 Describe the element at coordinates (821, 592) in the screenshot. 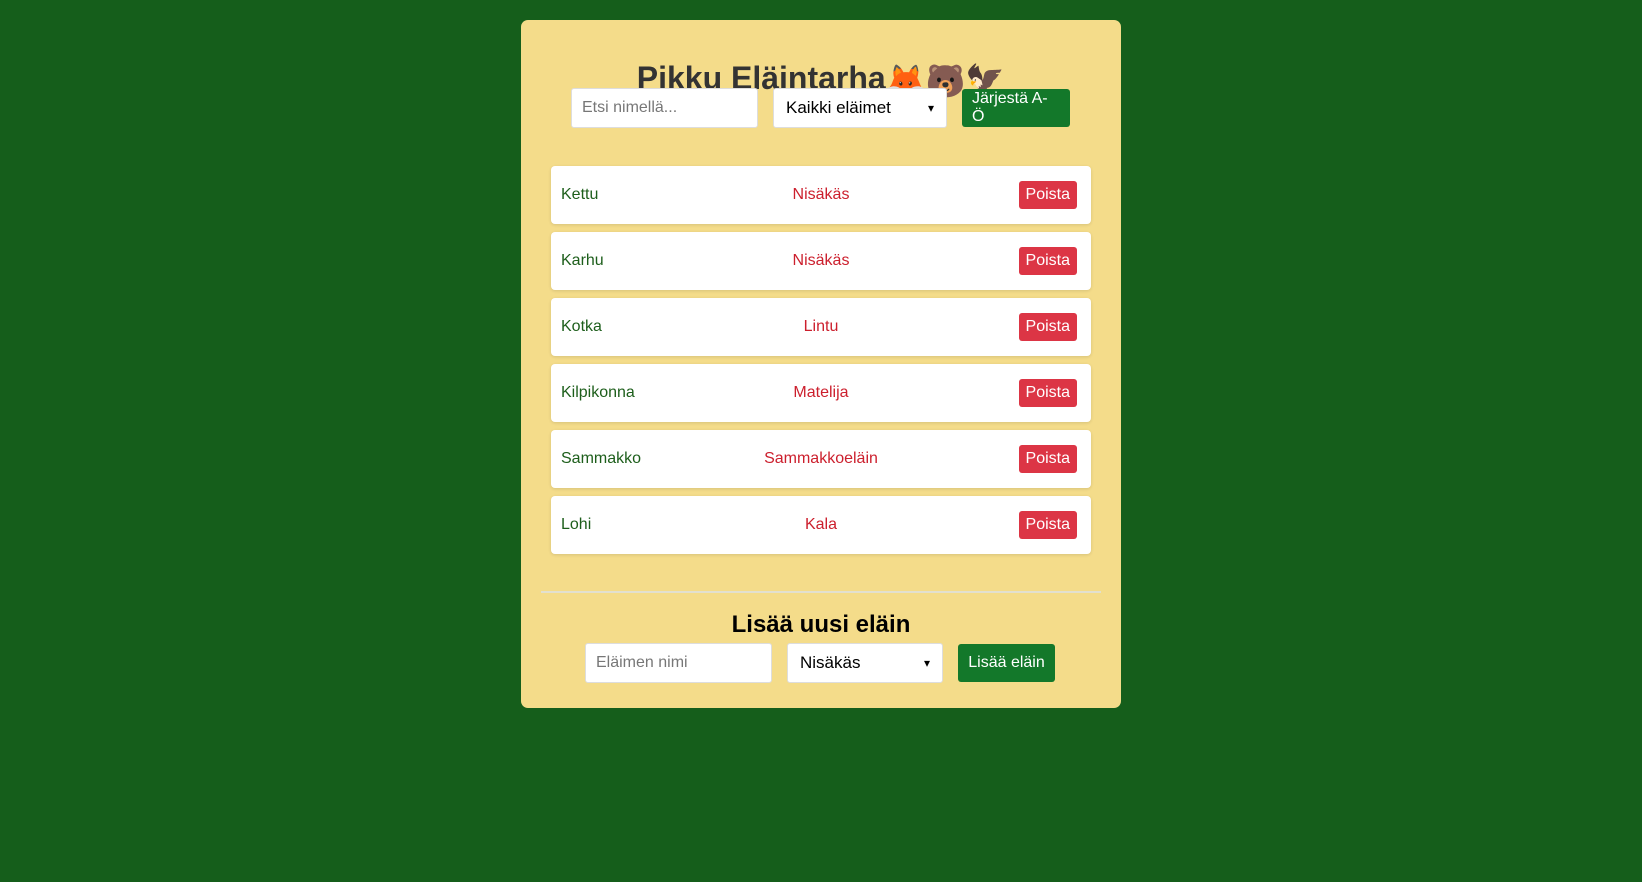

I see `section-divider` at that location.